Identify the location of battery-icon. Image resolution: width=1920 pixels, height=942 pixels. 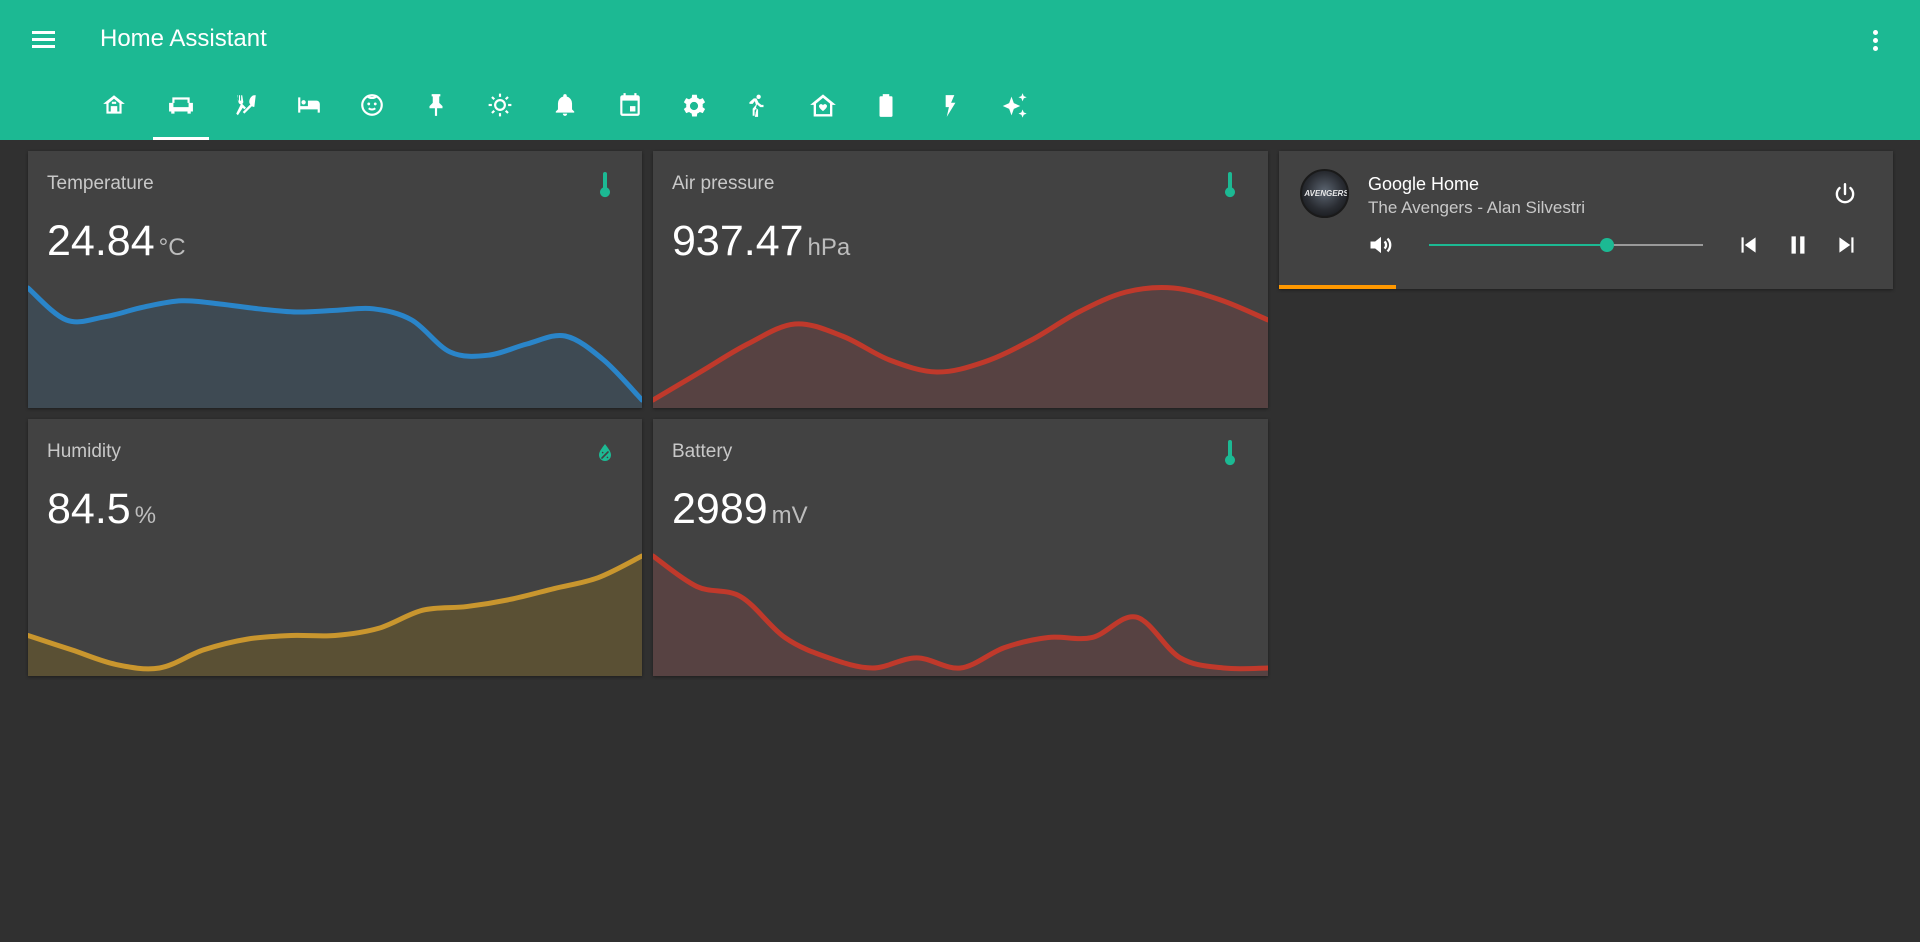
(886, 105).